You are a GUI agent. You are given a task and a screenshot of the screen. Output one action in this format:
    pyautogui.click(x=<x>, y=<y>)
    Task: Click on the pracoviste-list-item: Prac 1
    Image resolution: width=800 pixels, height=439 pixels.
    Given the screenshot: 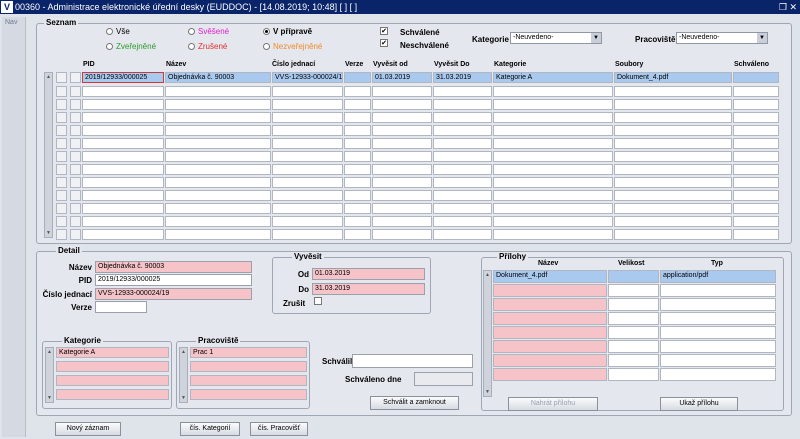 What is the action you would take?
    pyautogui.click(x=248, y=352)
    